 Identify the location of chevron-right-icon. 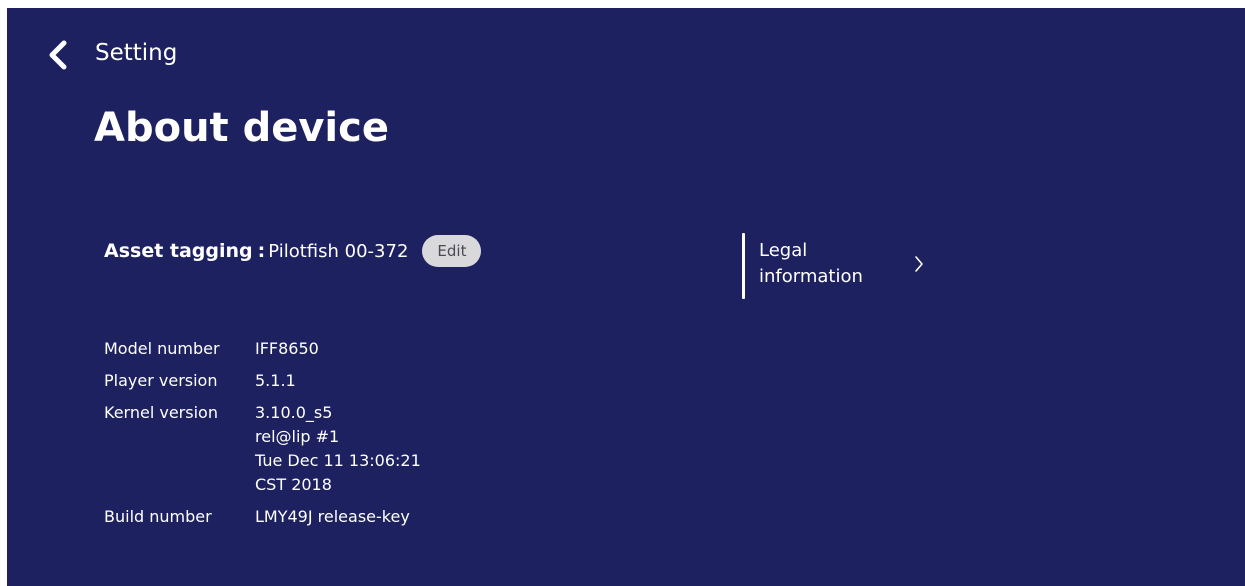
(919, 264).